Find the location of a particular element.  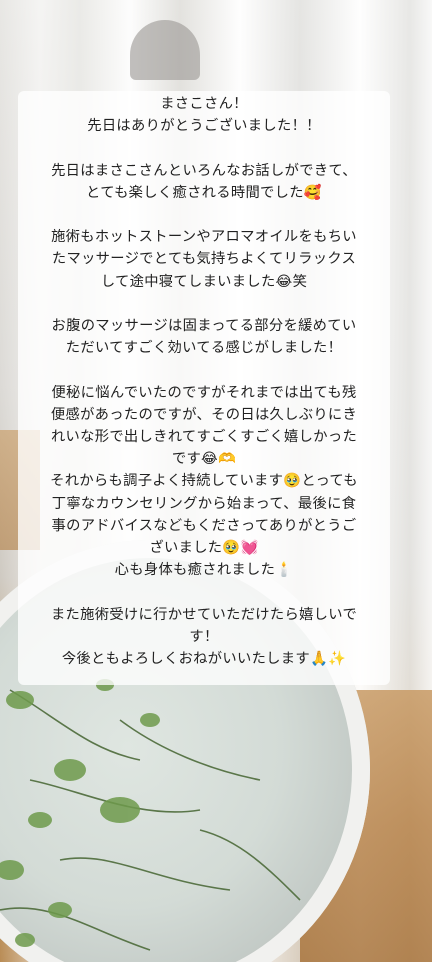

message-line: れいな形で出しきれてすごくすごく嬉しかった is located at coordinates (204, 436).